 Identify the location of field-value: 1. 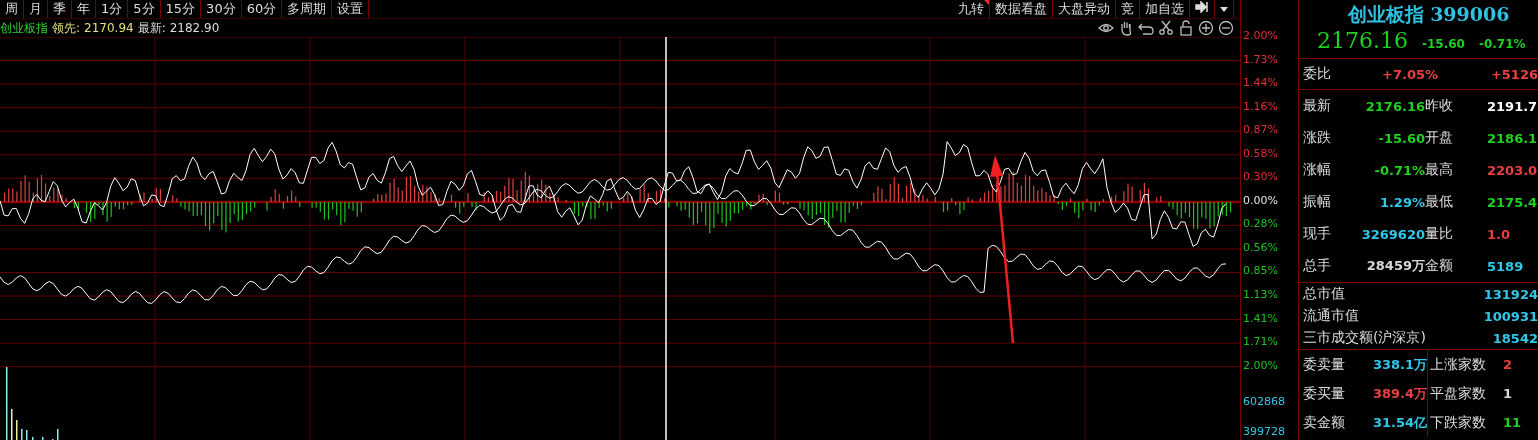
(1508, 393).